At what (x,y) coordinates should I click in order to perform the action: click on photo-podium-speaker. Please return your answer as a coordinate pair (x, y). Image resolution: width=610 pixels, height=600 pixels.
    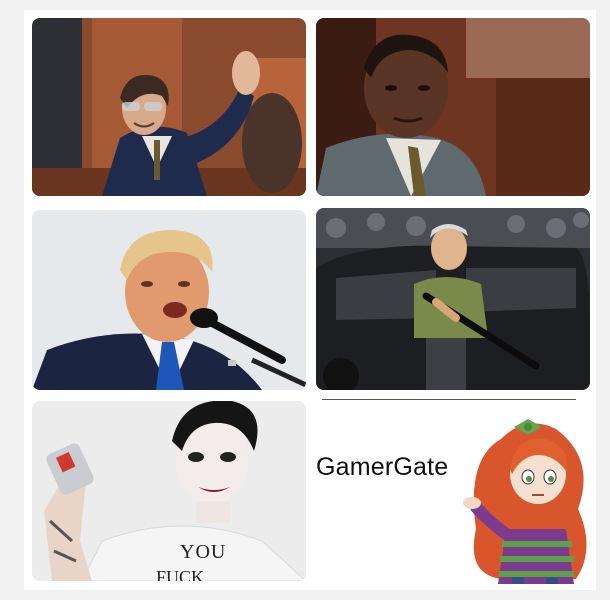
    Looking at the image, I should click on (169, 300).